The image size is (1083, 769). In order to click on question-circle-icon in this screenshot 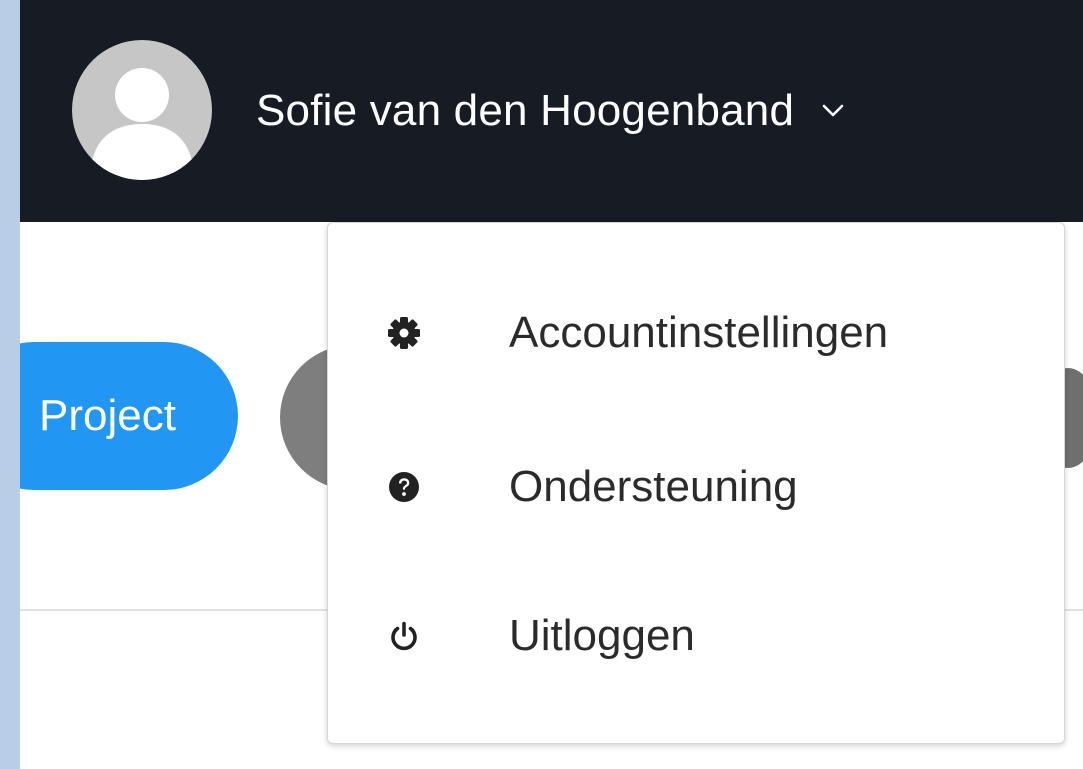, I will do `click(404, 487)`.